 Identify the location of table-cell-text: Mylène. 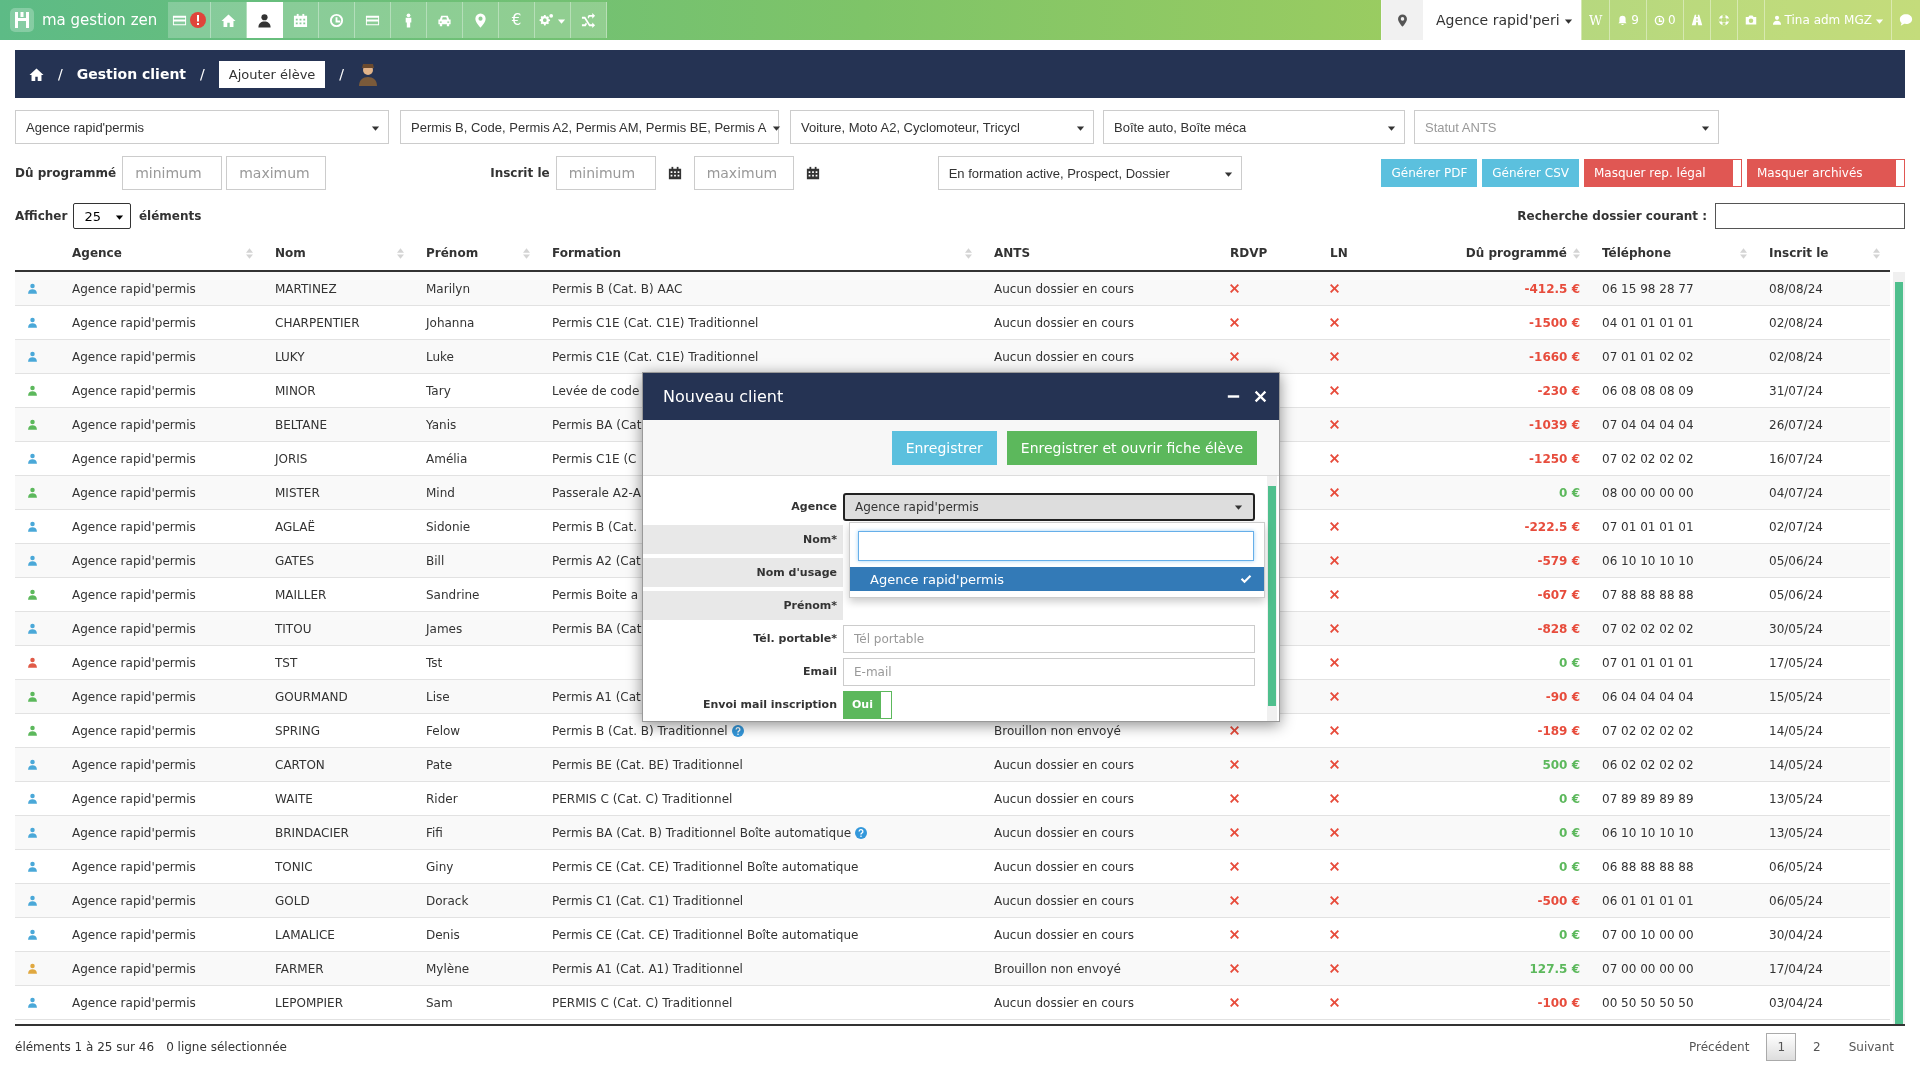
(448, 968).